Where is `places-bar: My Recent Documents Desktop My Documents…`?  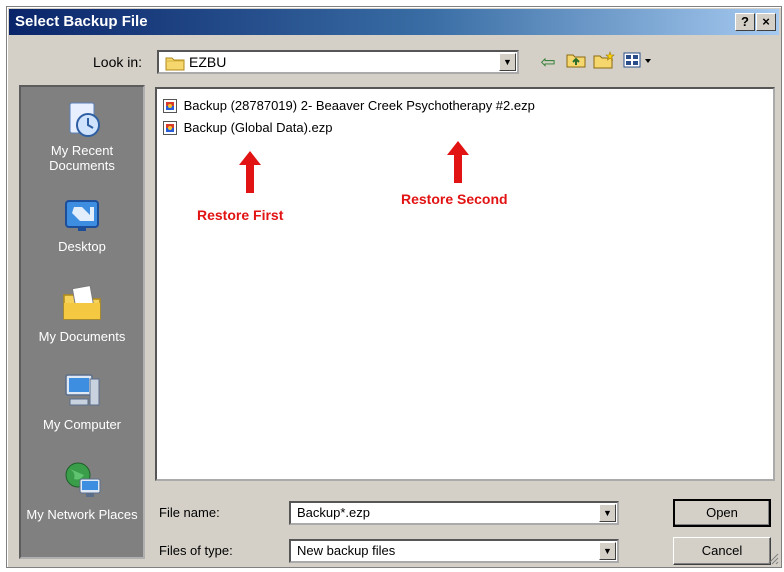 places-bar: My Recent Documents Desktop My Documents… is located at coordinates (82, 322).